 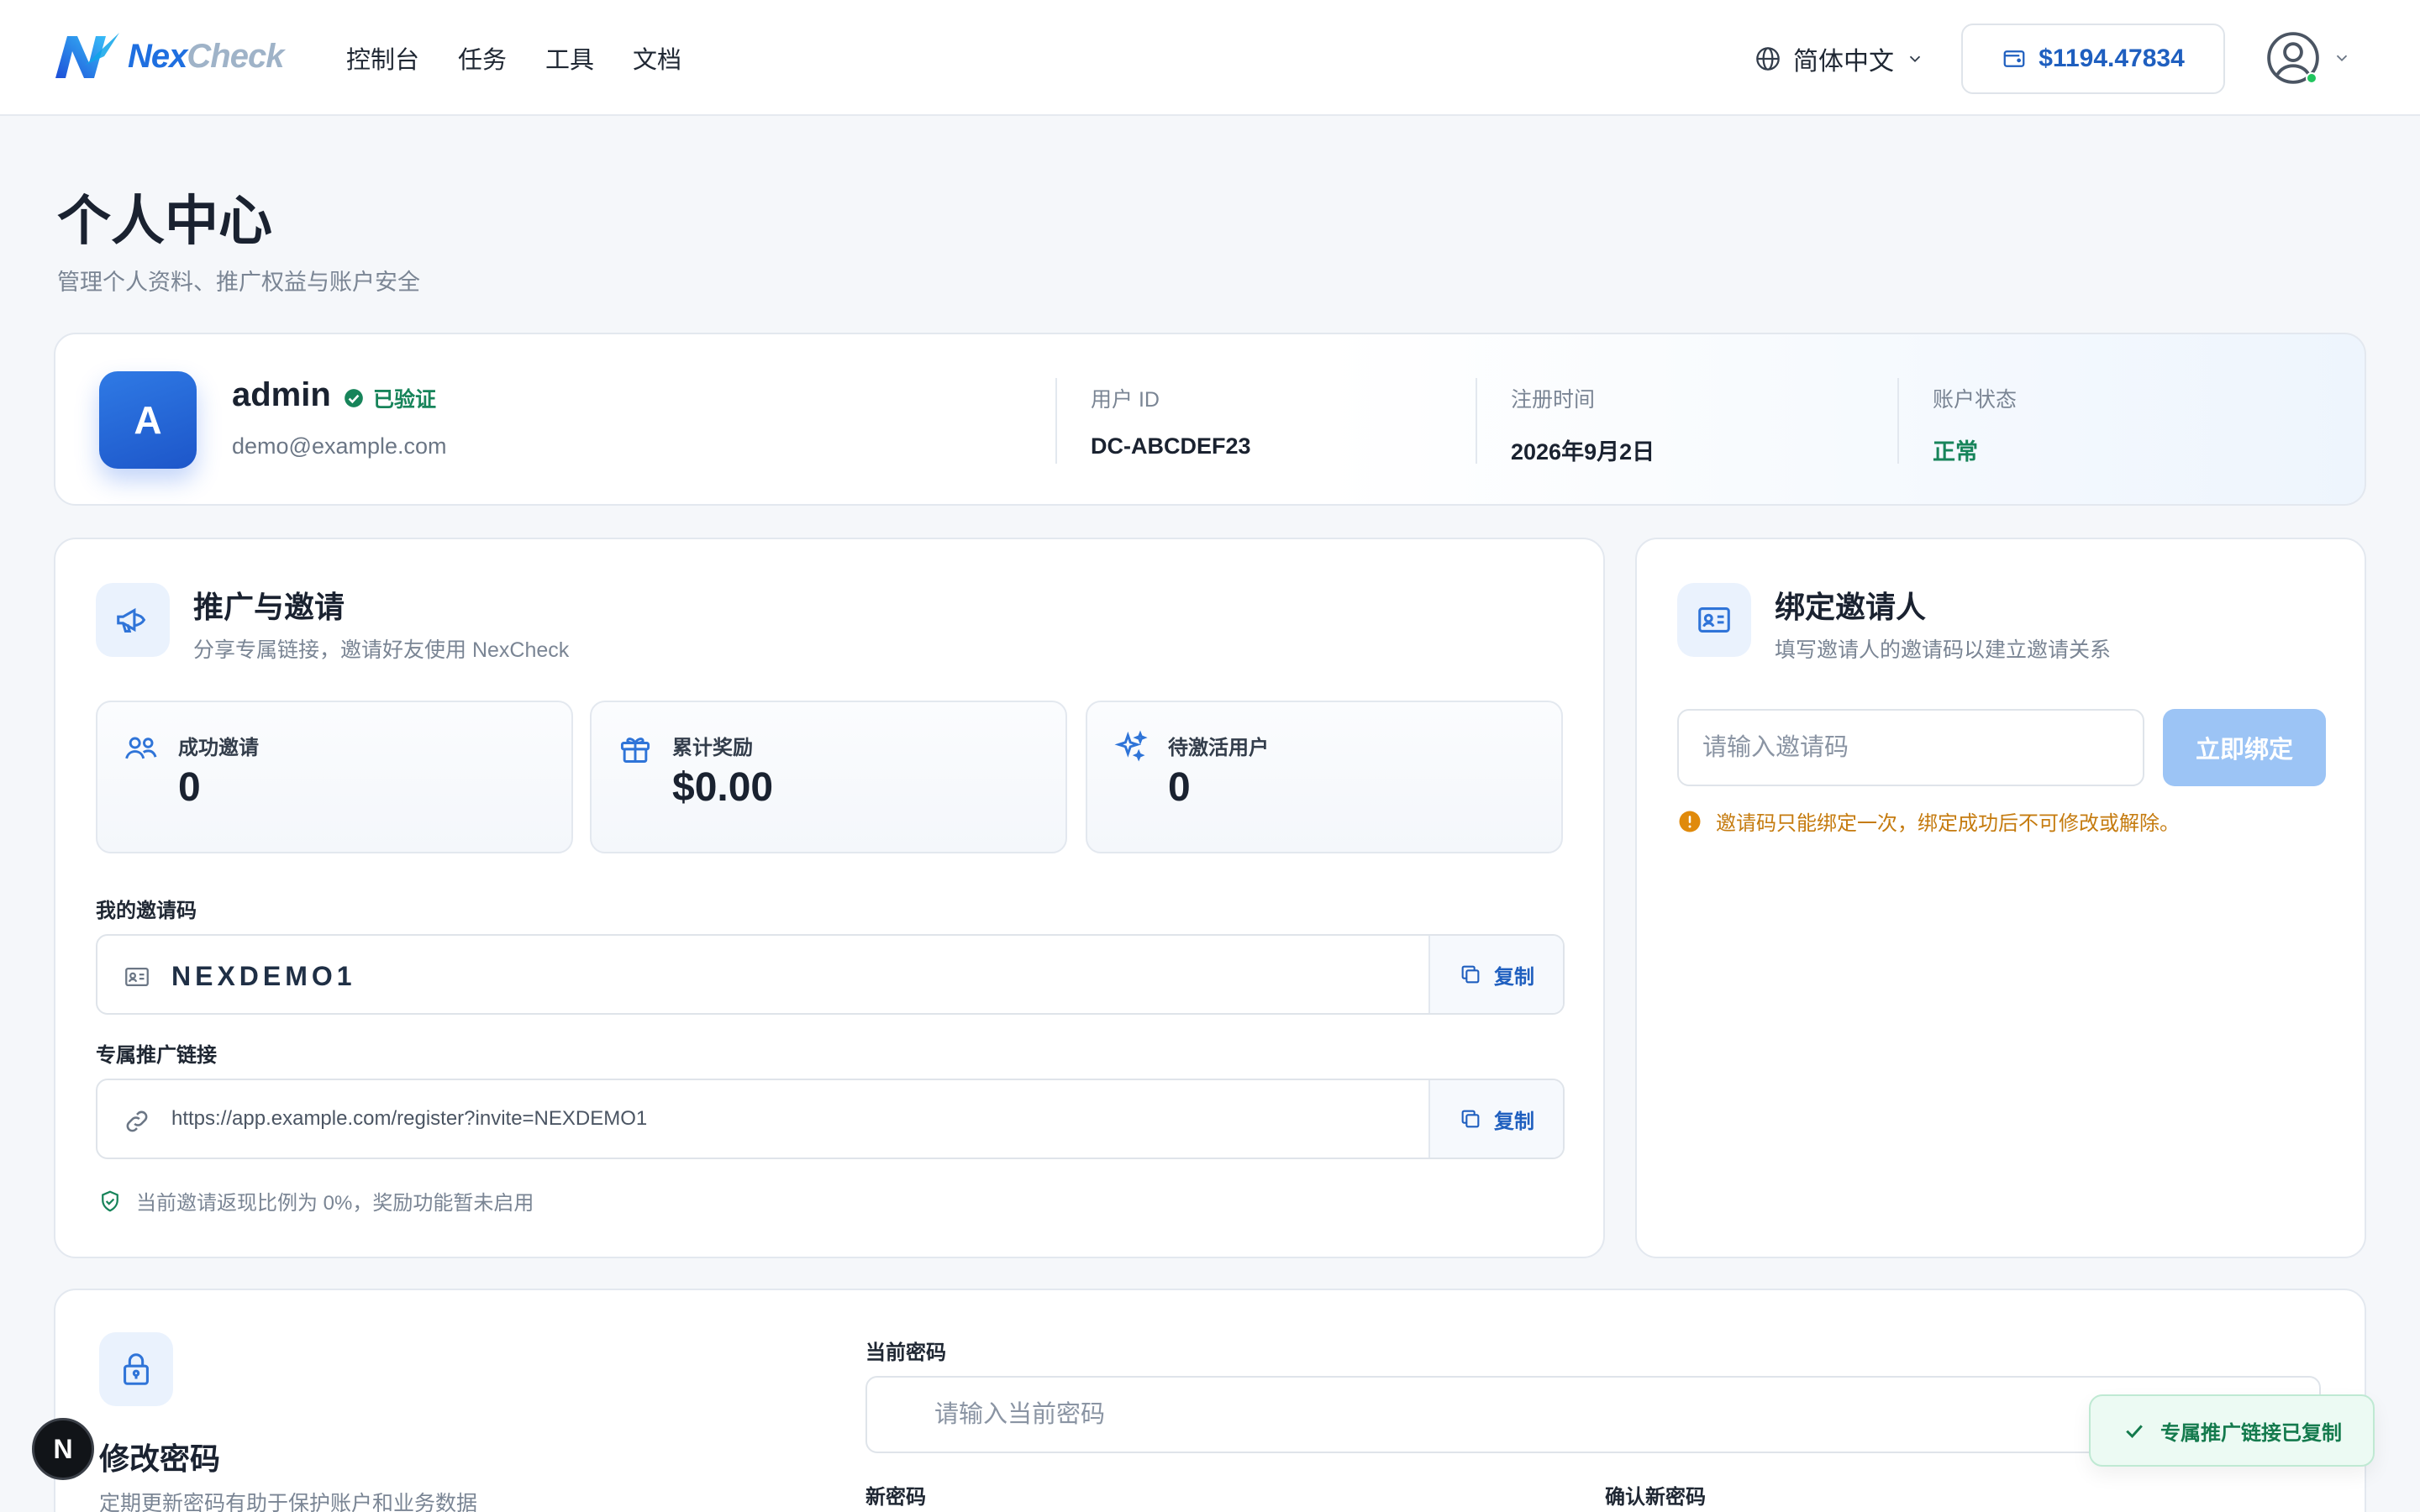 What do you see at coordinates (828, 777) in the screenshot?
I see `total-rewards-stat: 累计奖励 $0.00` at bounding box center [828, 777].